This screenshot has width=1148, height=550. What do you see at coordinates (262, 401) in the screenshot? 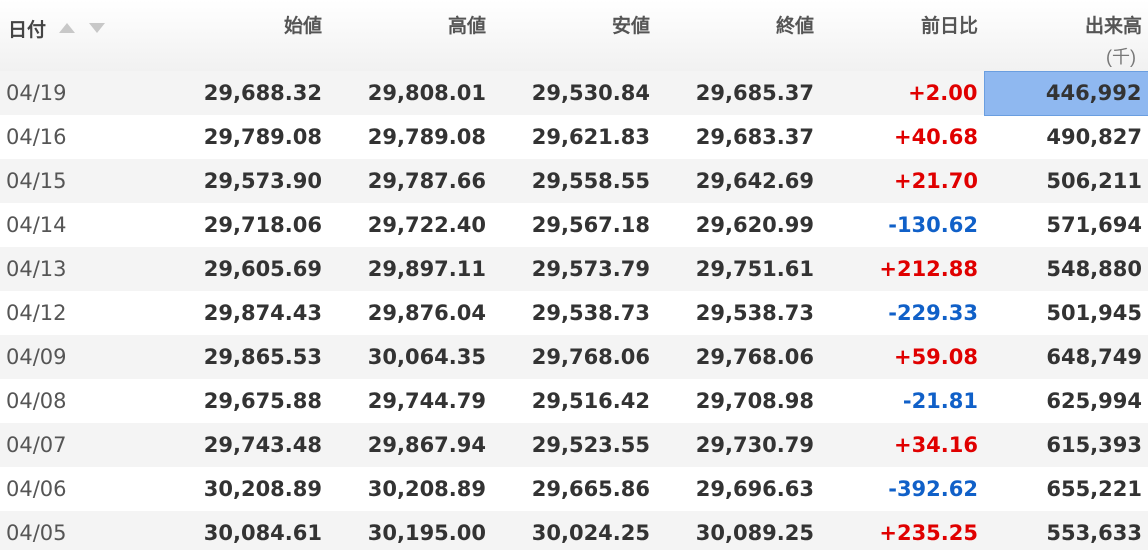
I see `open-cell: 29,675.88` at bounding box center [262, 401].